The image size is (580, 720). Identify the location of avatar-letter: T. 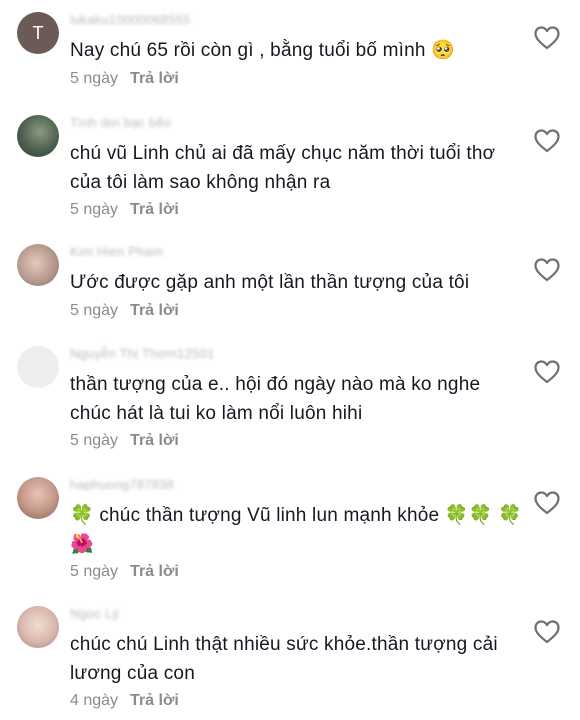
(38, 33).